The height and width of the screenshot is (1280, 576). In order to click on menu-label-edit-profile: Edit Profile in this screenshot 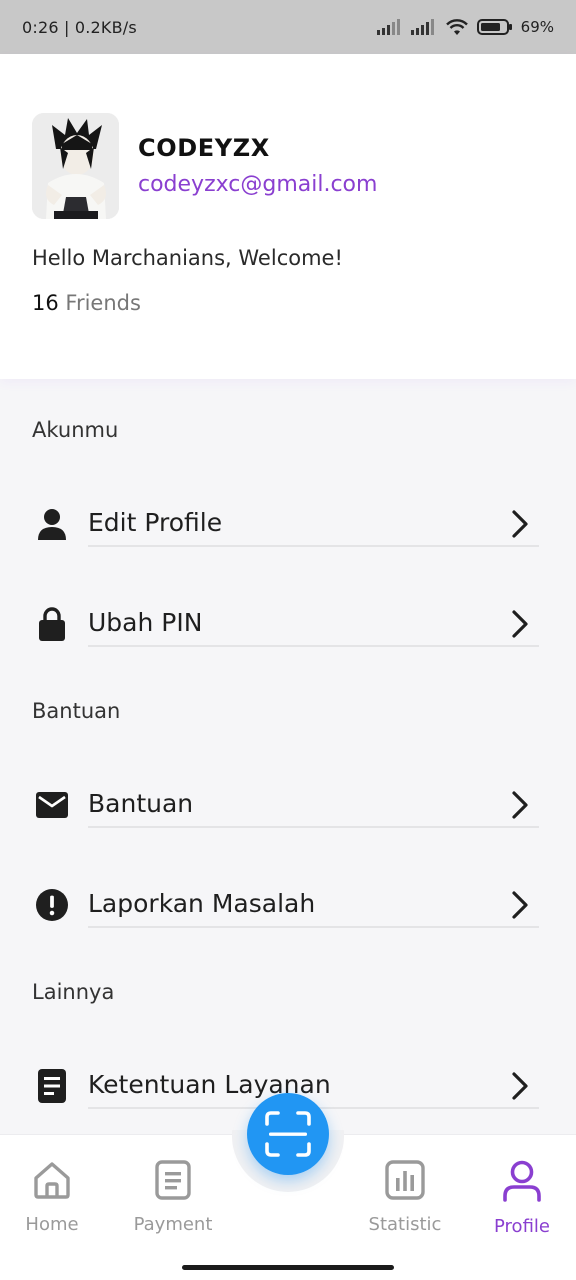, I will do `click(155, 522)`.